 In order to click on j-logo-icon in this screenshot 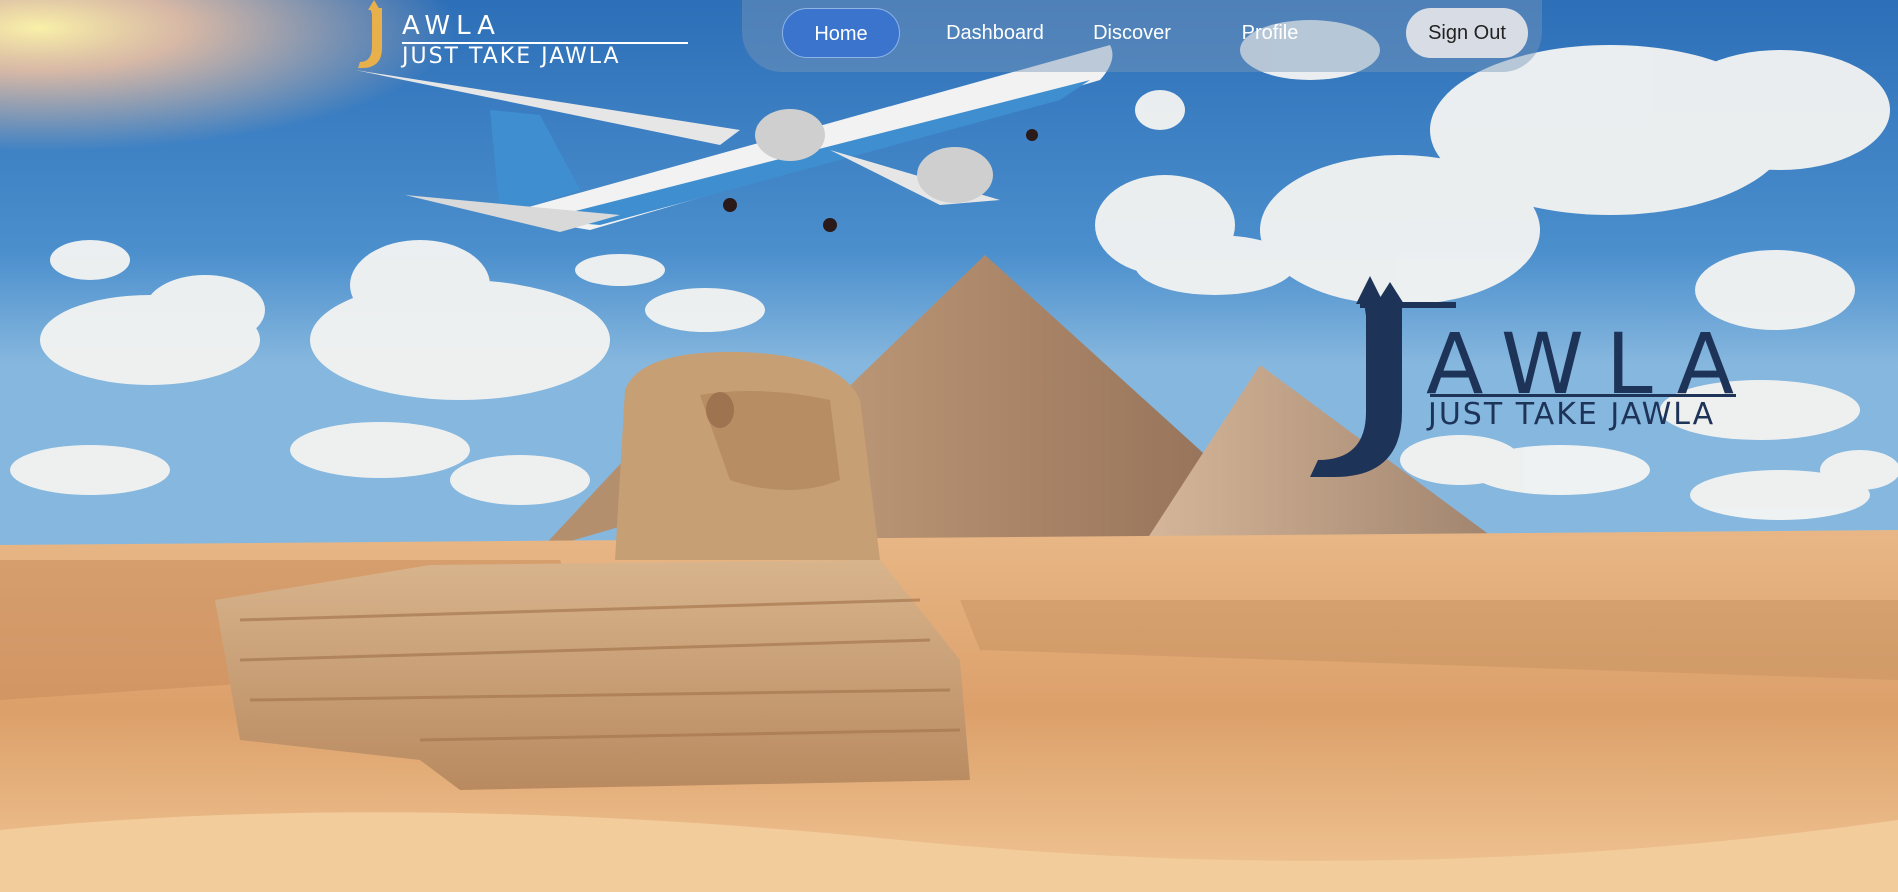, I will do `click(370, 34)`.